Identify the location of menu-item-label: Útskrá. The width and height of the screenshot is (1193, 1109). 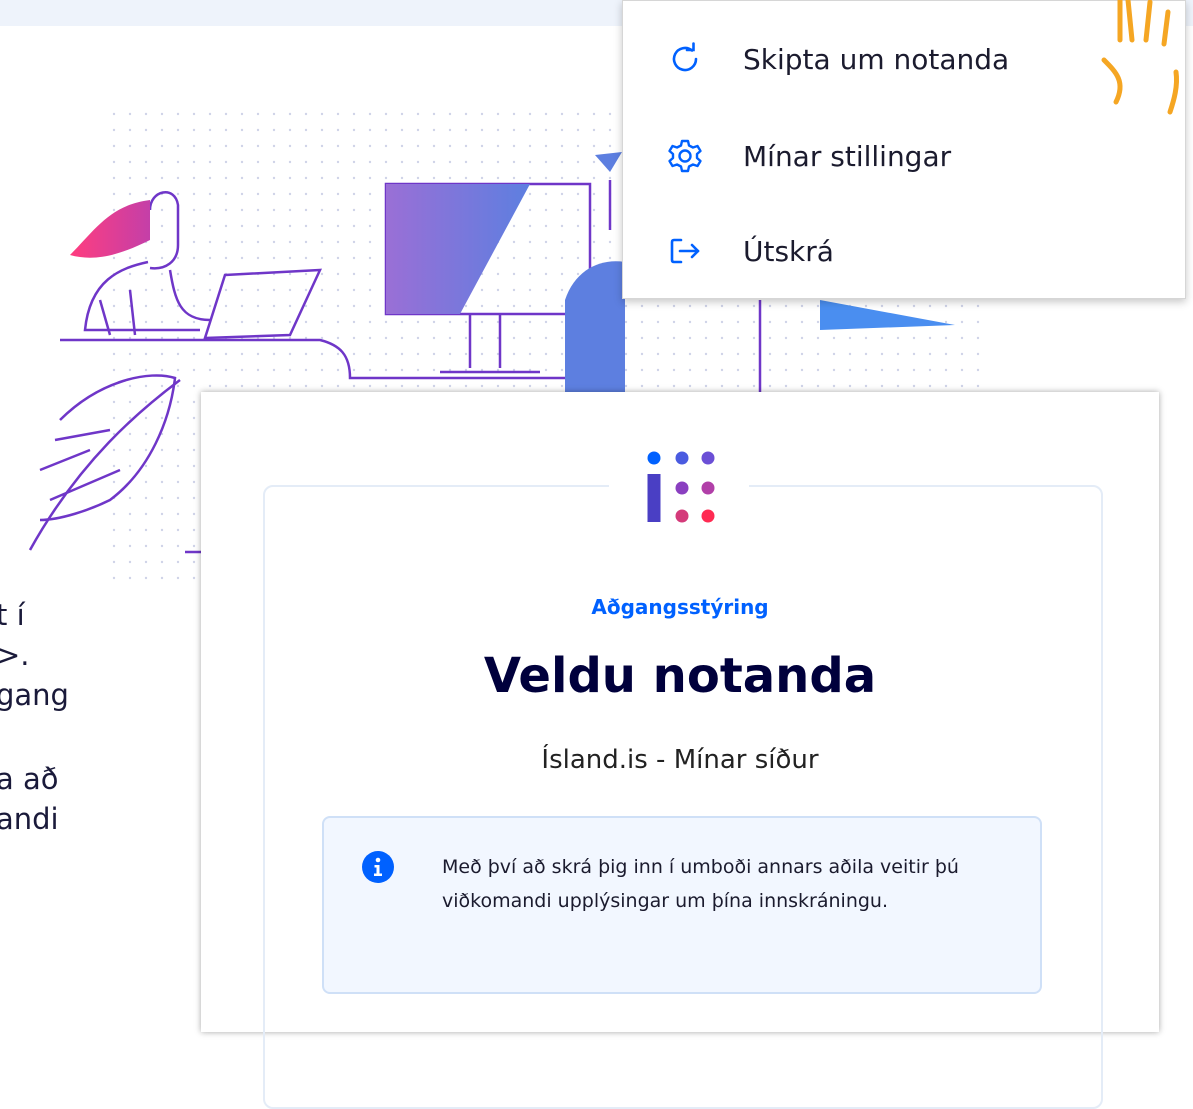
(788, 251).